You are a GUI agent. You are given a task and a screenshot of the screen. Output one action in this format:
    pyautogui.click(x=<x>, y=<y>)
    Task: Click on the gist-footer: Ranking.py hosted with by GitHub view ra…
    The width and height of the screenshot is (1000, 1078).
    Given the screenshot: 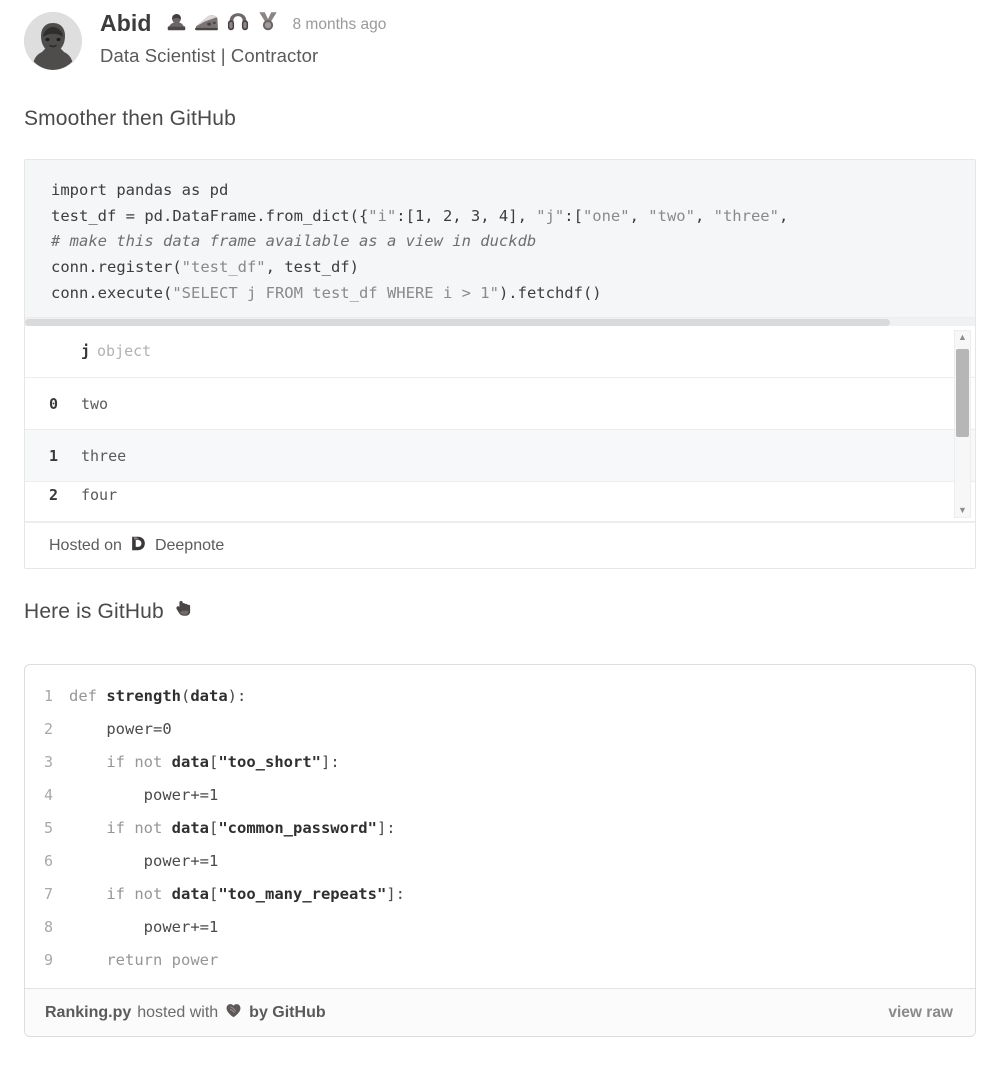 What is the action you would take?
    pyautogui.click(x=500, y=1012)
    